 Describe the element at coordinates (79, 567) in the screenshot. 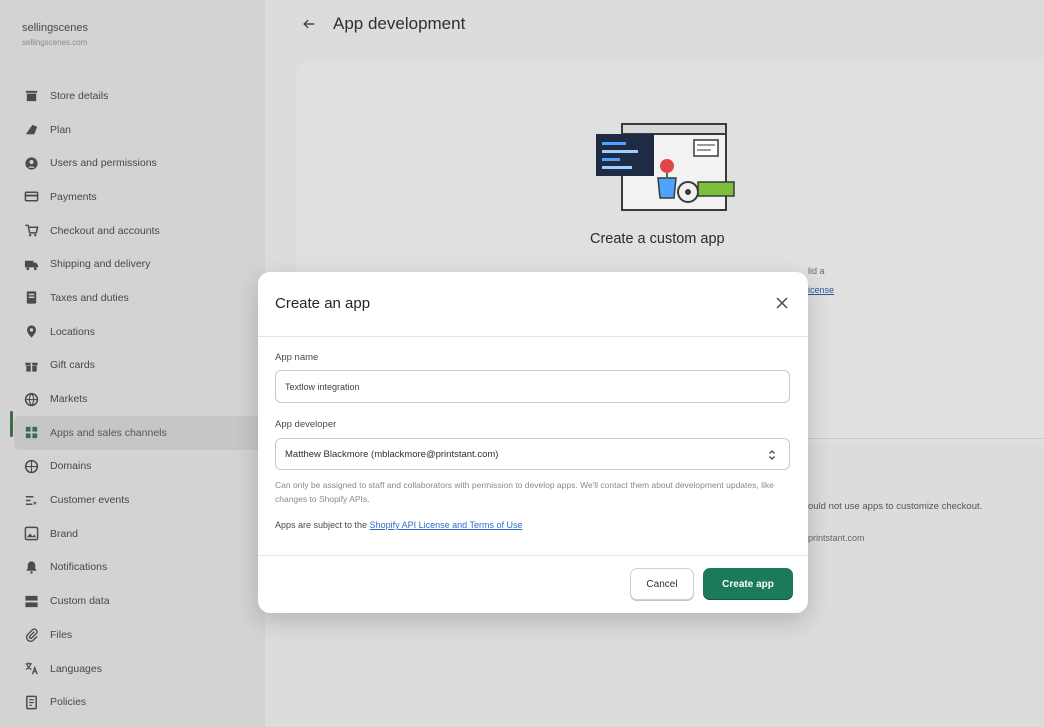

I see `sidebar-item-label: Notifications` at that location.